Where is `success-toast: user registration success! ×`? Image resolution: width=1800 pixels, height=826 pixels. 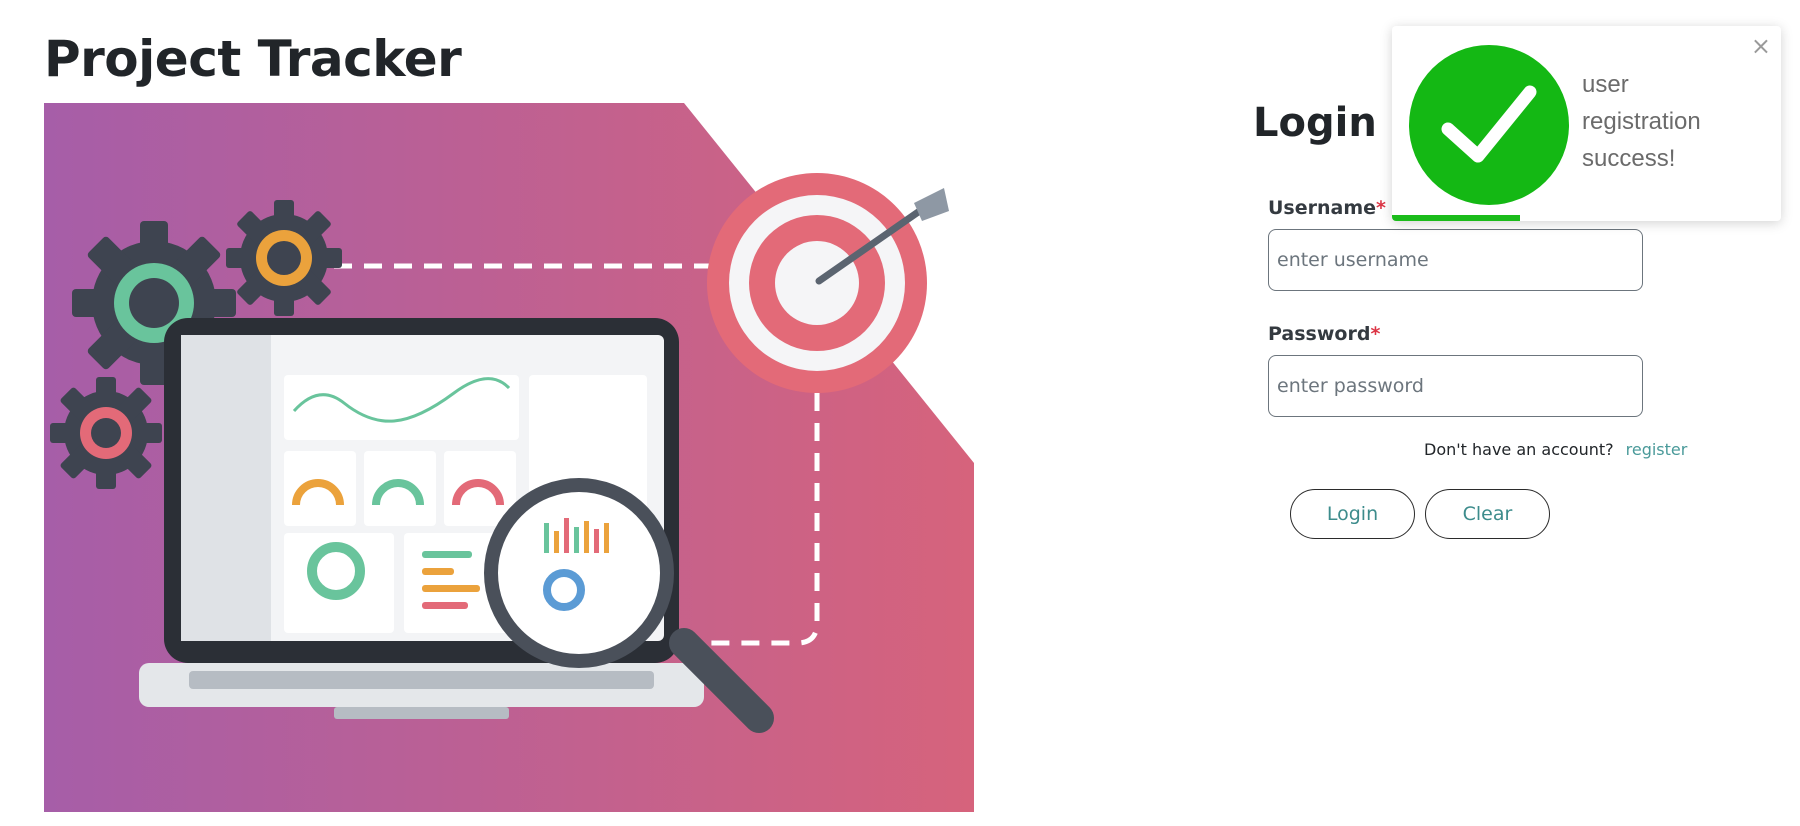 success-toast: user registration success! × is located at coordinates (1586, 123).